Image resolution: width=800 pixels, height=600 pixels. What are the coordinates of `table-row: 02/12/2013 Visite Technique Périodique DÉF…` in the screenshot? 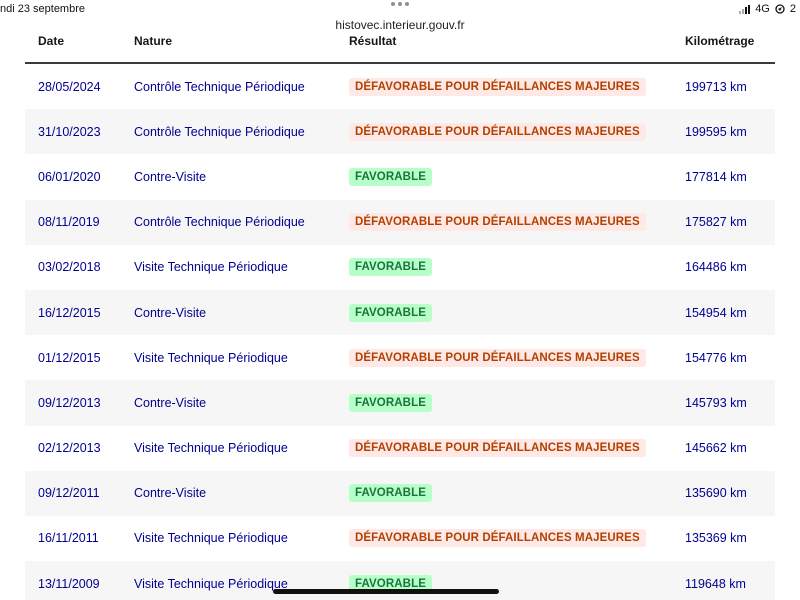 It's located at (400, 448).